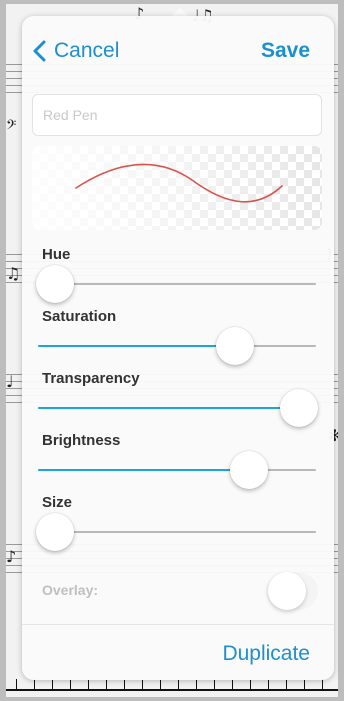  Describe the element at coordinates (177, 115) in the screenshot. I see `pen-name-input` at that location.